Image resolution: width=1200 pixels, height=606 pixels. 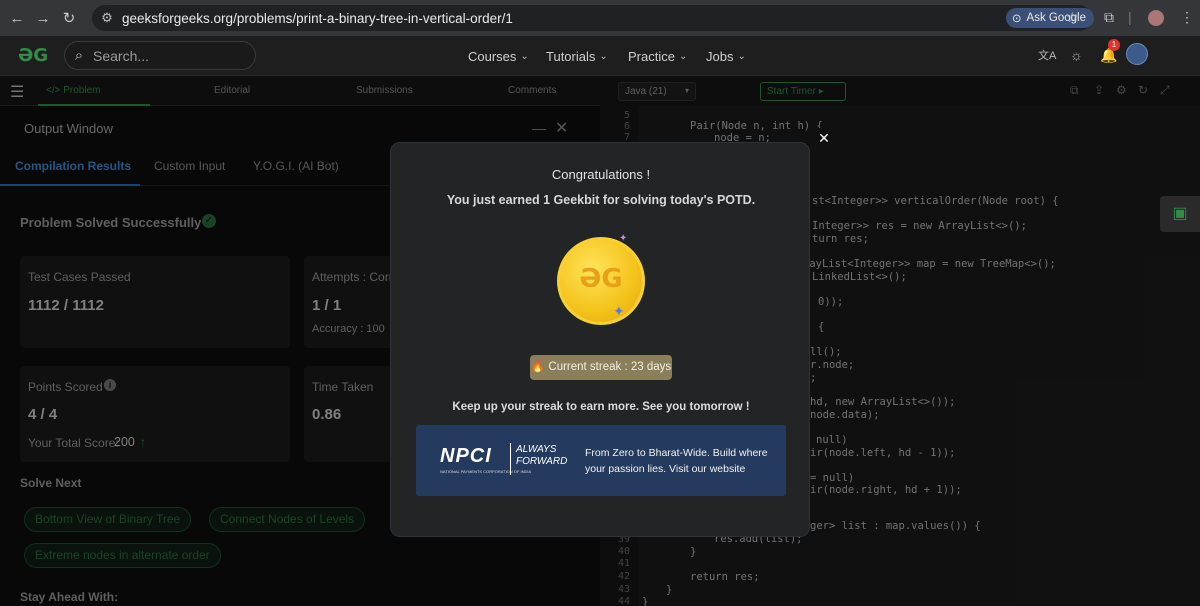 I want to click on menu-jobs: Jobs ⌄, so click(x=726, y=56).